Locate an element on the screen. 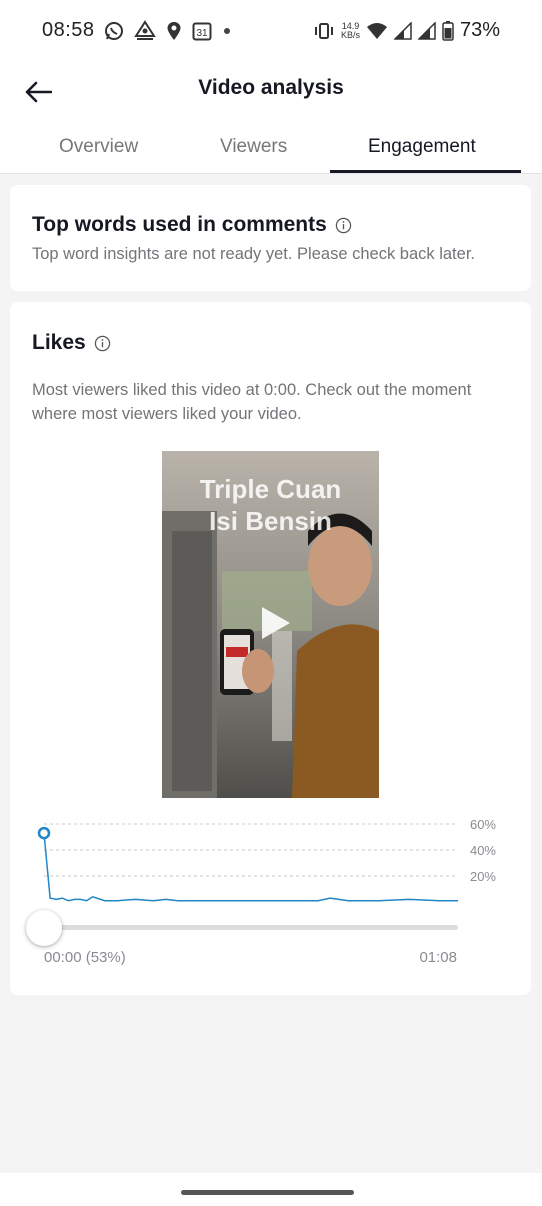 This screenshot has width=542, height=1206. video-thumbnail: Triple Cuan Isi Bensin is located at coordinates (270, 624).